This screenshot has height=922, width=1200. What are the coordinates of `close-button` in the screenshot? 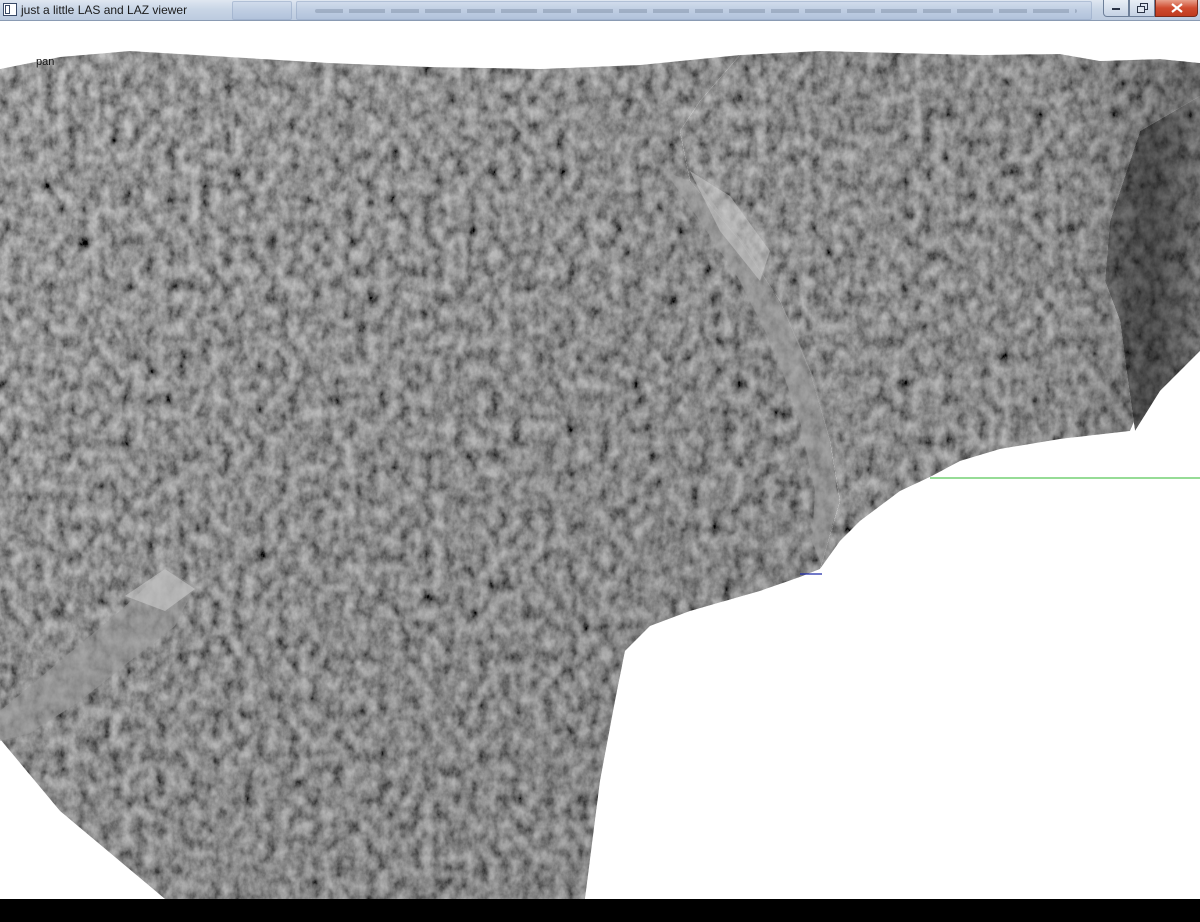 It's located at (1176, 8).